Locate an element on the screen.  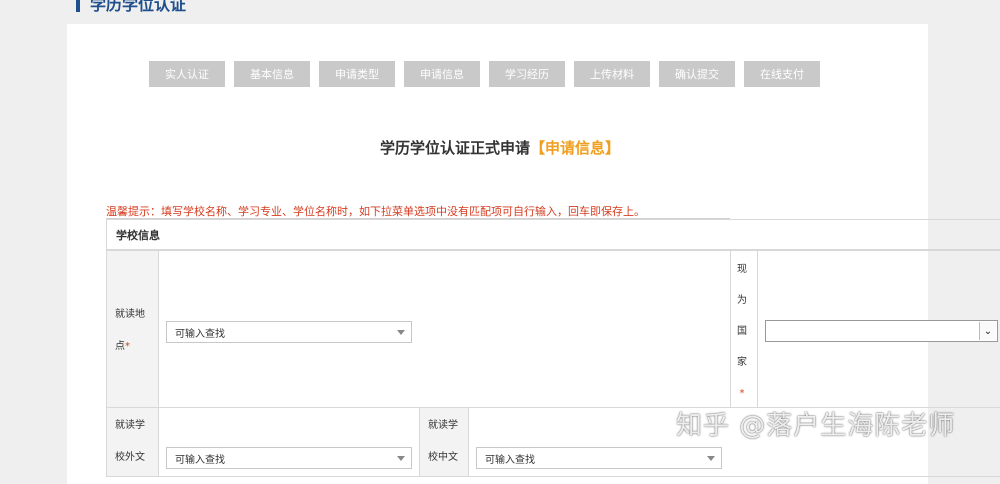
step-nav: 实人认证 基本信息 申请类型 申请信息 学习经历 上传材料 确认提交 在线支付 is located at coordinates (484, 74).